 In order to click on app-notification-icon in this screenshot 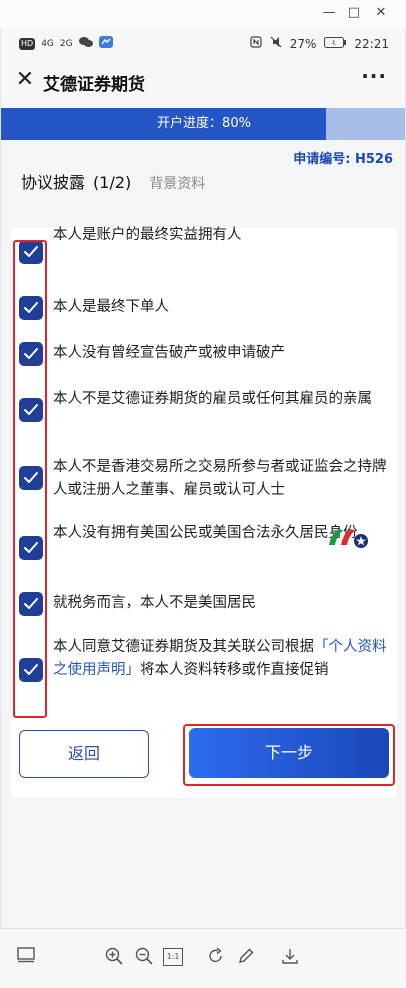, I will do `click(105, 43)`.